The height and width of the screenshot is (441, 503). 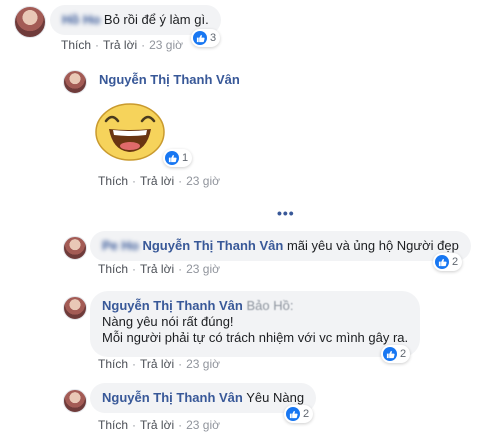 What do you see at coordinates (270, 305) in the screenshot?
I see `mention-text: Bảo Hồ:` at bounding box center [270, 305].